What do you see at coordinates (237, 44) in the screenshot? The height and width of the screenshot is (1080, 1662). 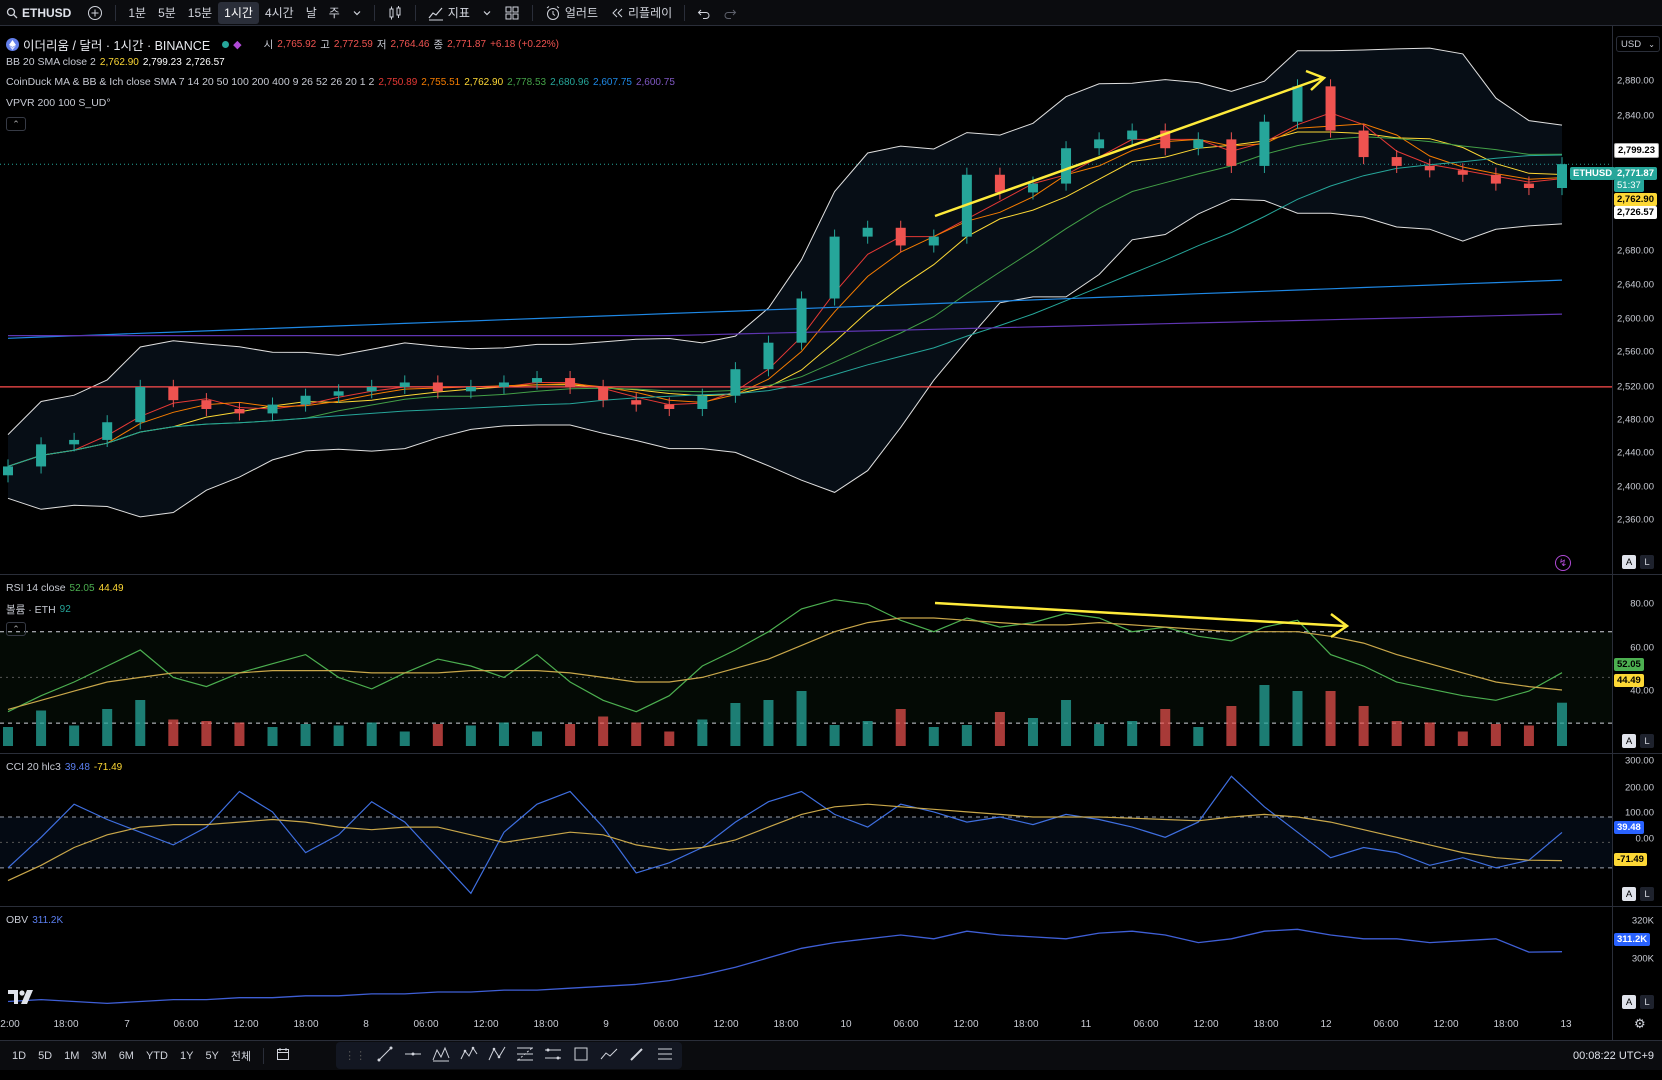 I see `share-icon: ◆` at bounding box center [237, 44].